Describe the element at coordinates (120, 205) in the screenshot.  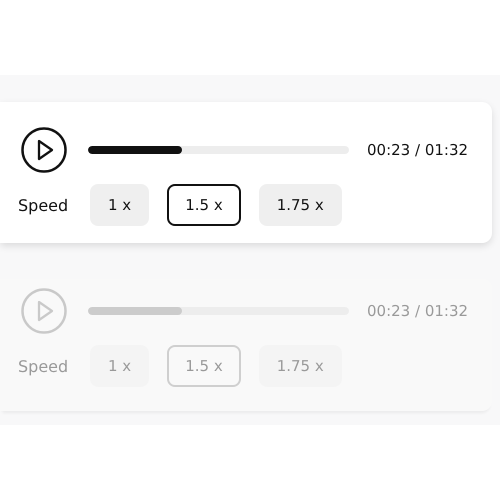
I see `speed-option: 1 x` at that location.